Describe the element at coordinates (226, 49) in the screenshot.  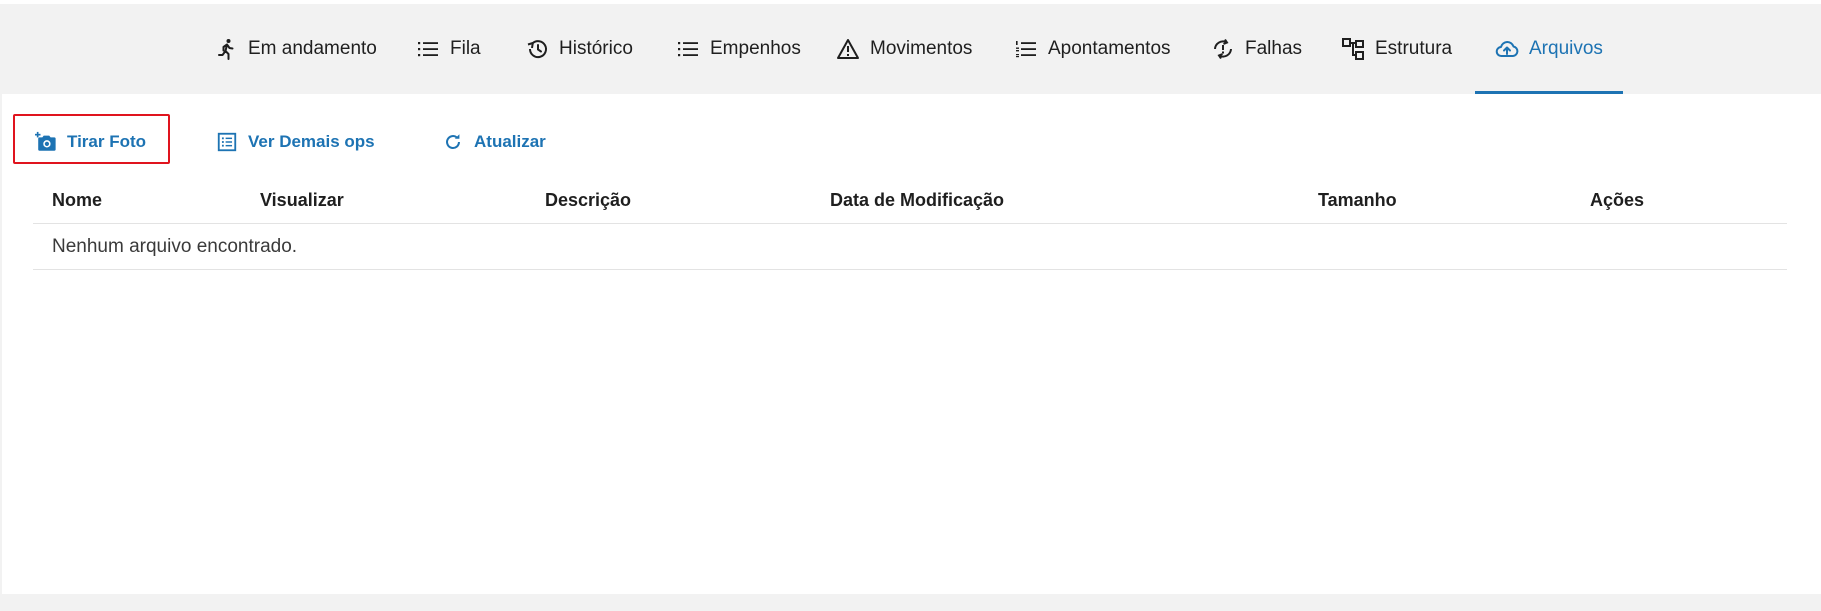
I see `running-person-icon` at that location.